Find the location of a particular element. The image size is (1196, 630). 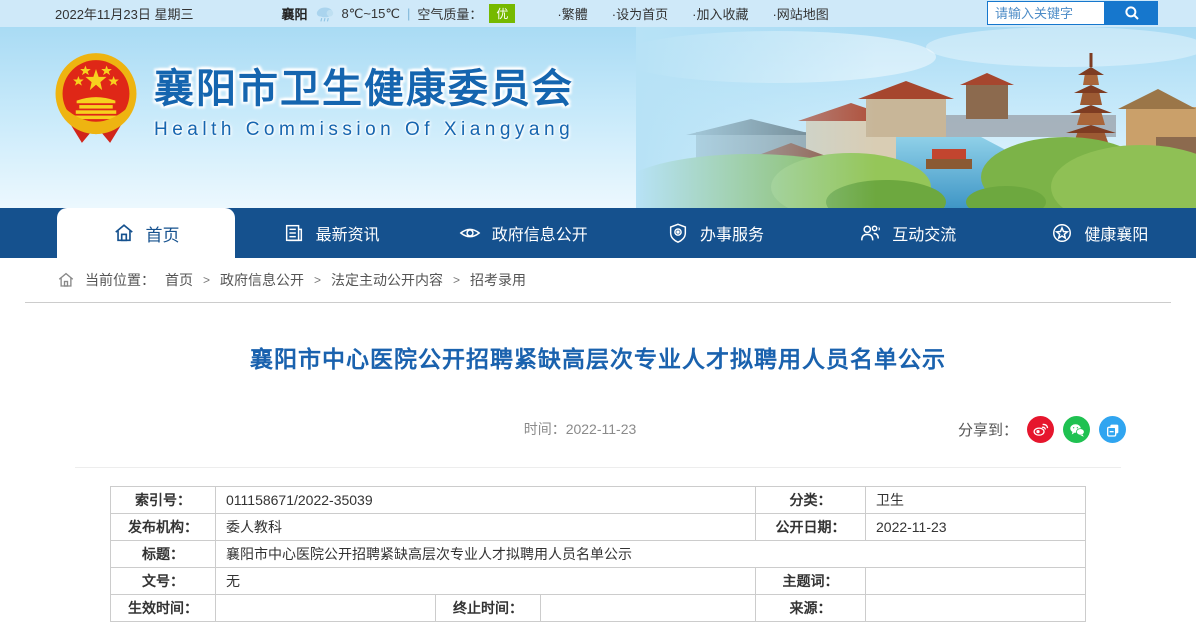

breadcrumb-link-home: 首页 is located at coordinates (179, 280).